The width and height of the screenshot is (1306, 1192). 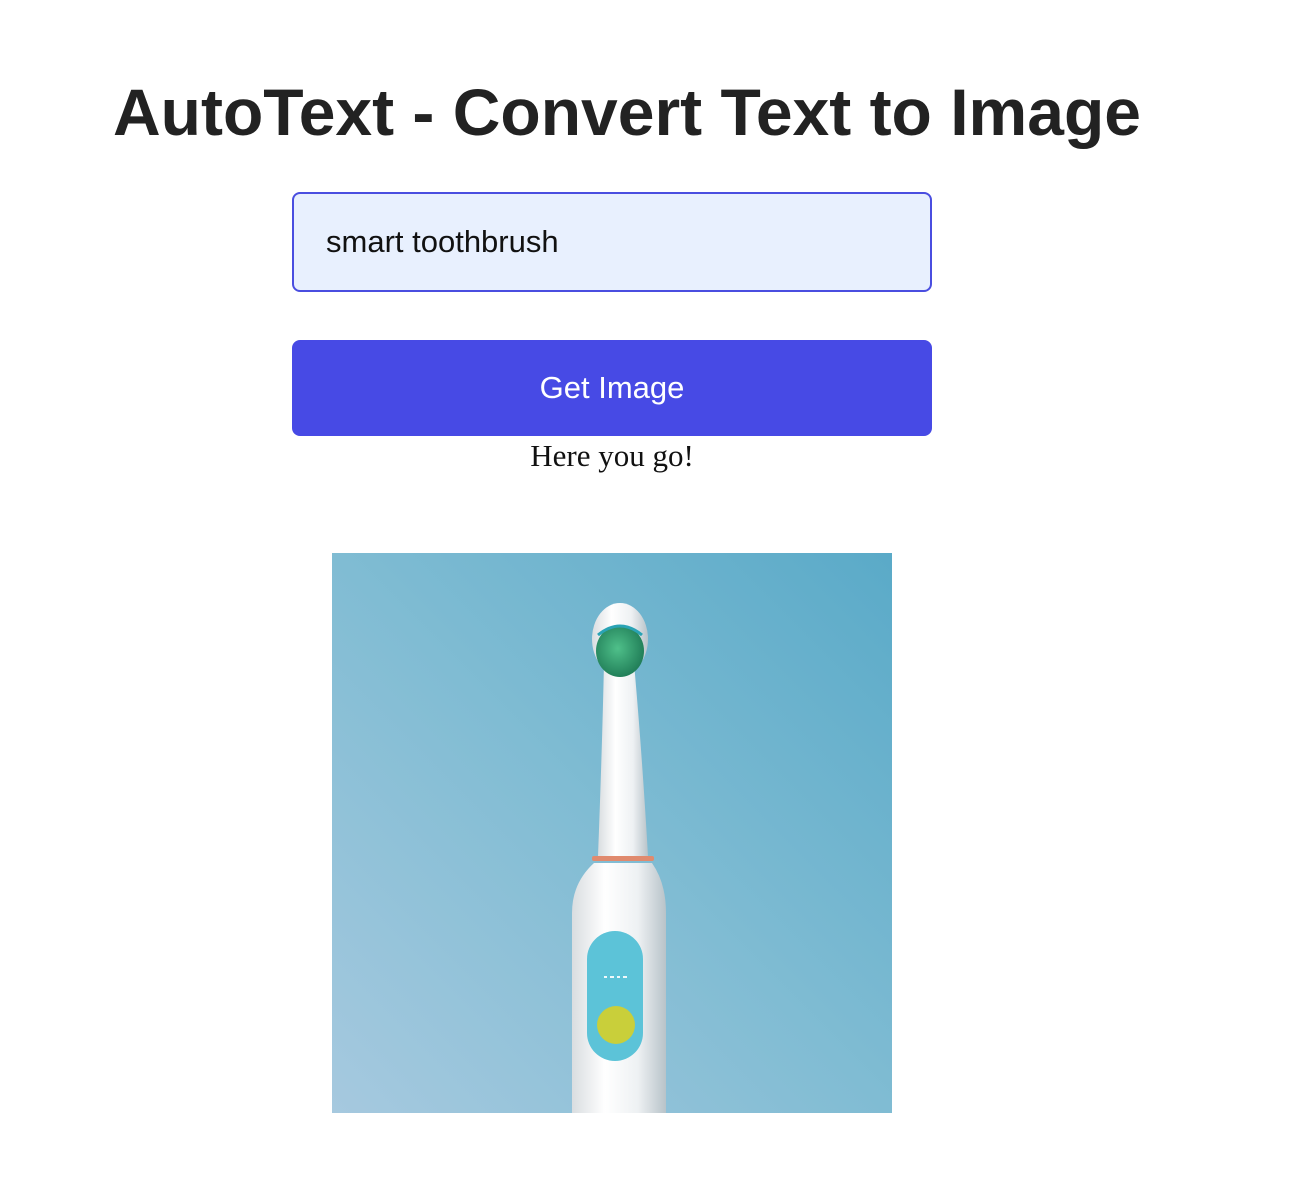 What do you see at coordinates (612, 455) in the screenshot?
I see `result-message: Here you go!` at bounding box center [612, 455].